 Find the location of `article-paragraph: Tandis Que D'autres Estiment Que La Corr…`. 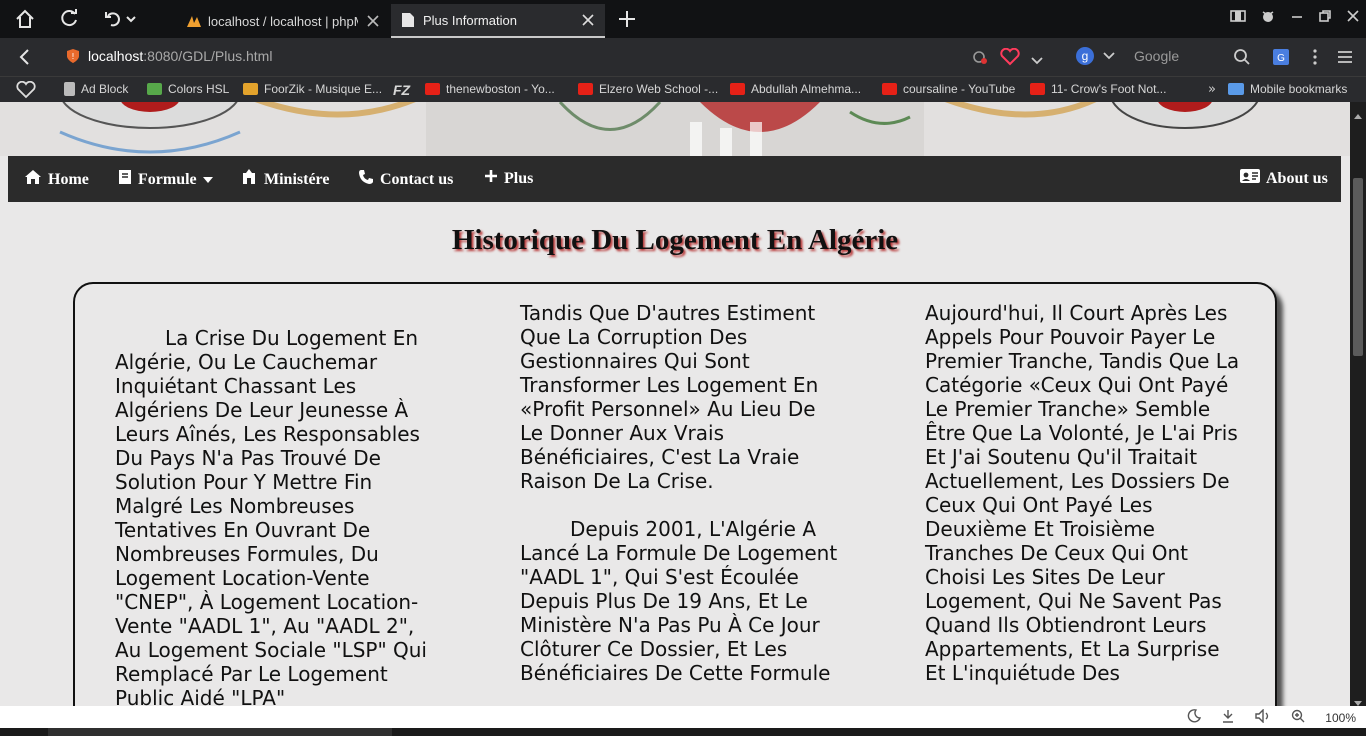

article-paragraph: Tandis Que D'autres Estiment Que La Corr… is located at coordinates (669, 397).